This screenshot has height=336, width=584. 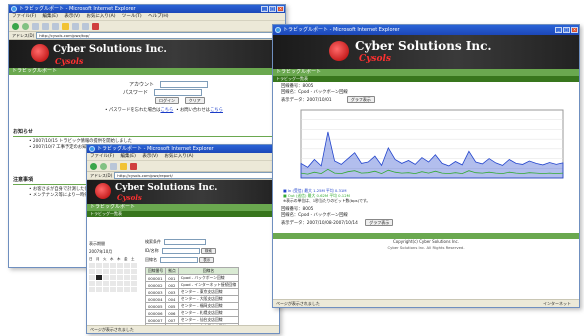 What do you see at coordinates (132, 16) in the screenshot?
I see `menu-tools: ツール(T)` at bounding box center [132, 16].